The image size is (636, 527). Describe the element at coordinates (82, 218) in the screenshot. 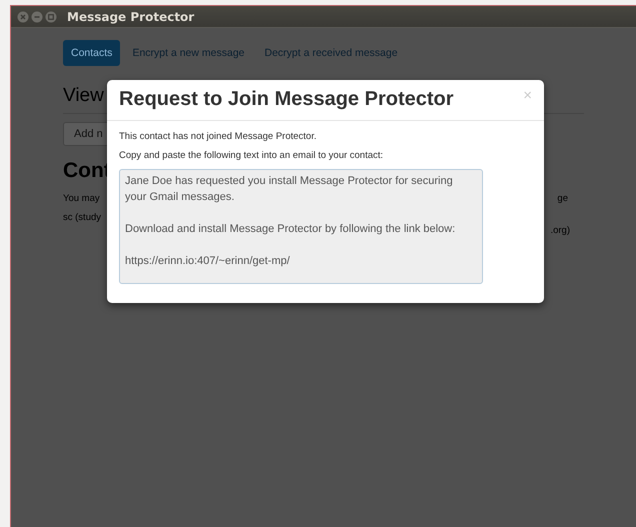

I see `paragraph-text: sc (study` at that location.